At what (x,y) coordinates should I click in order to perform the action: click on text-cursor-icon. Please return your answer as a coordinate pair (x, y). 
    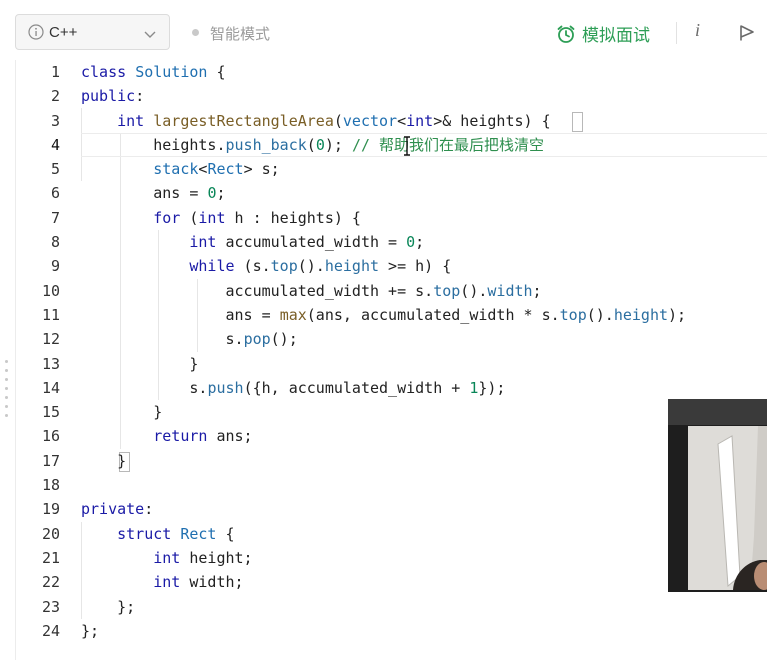
    Looking at the image, I should click on (407, 146).